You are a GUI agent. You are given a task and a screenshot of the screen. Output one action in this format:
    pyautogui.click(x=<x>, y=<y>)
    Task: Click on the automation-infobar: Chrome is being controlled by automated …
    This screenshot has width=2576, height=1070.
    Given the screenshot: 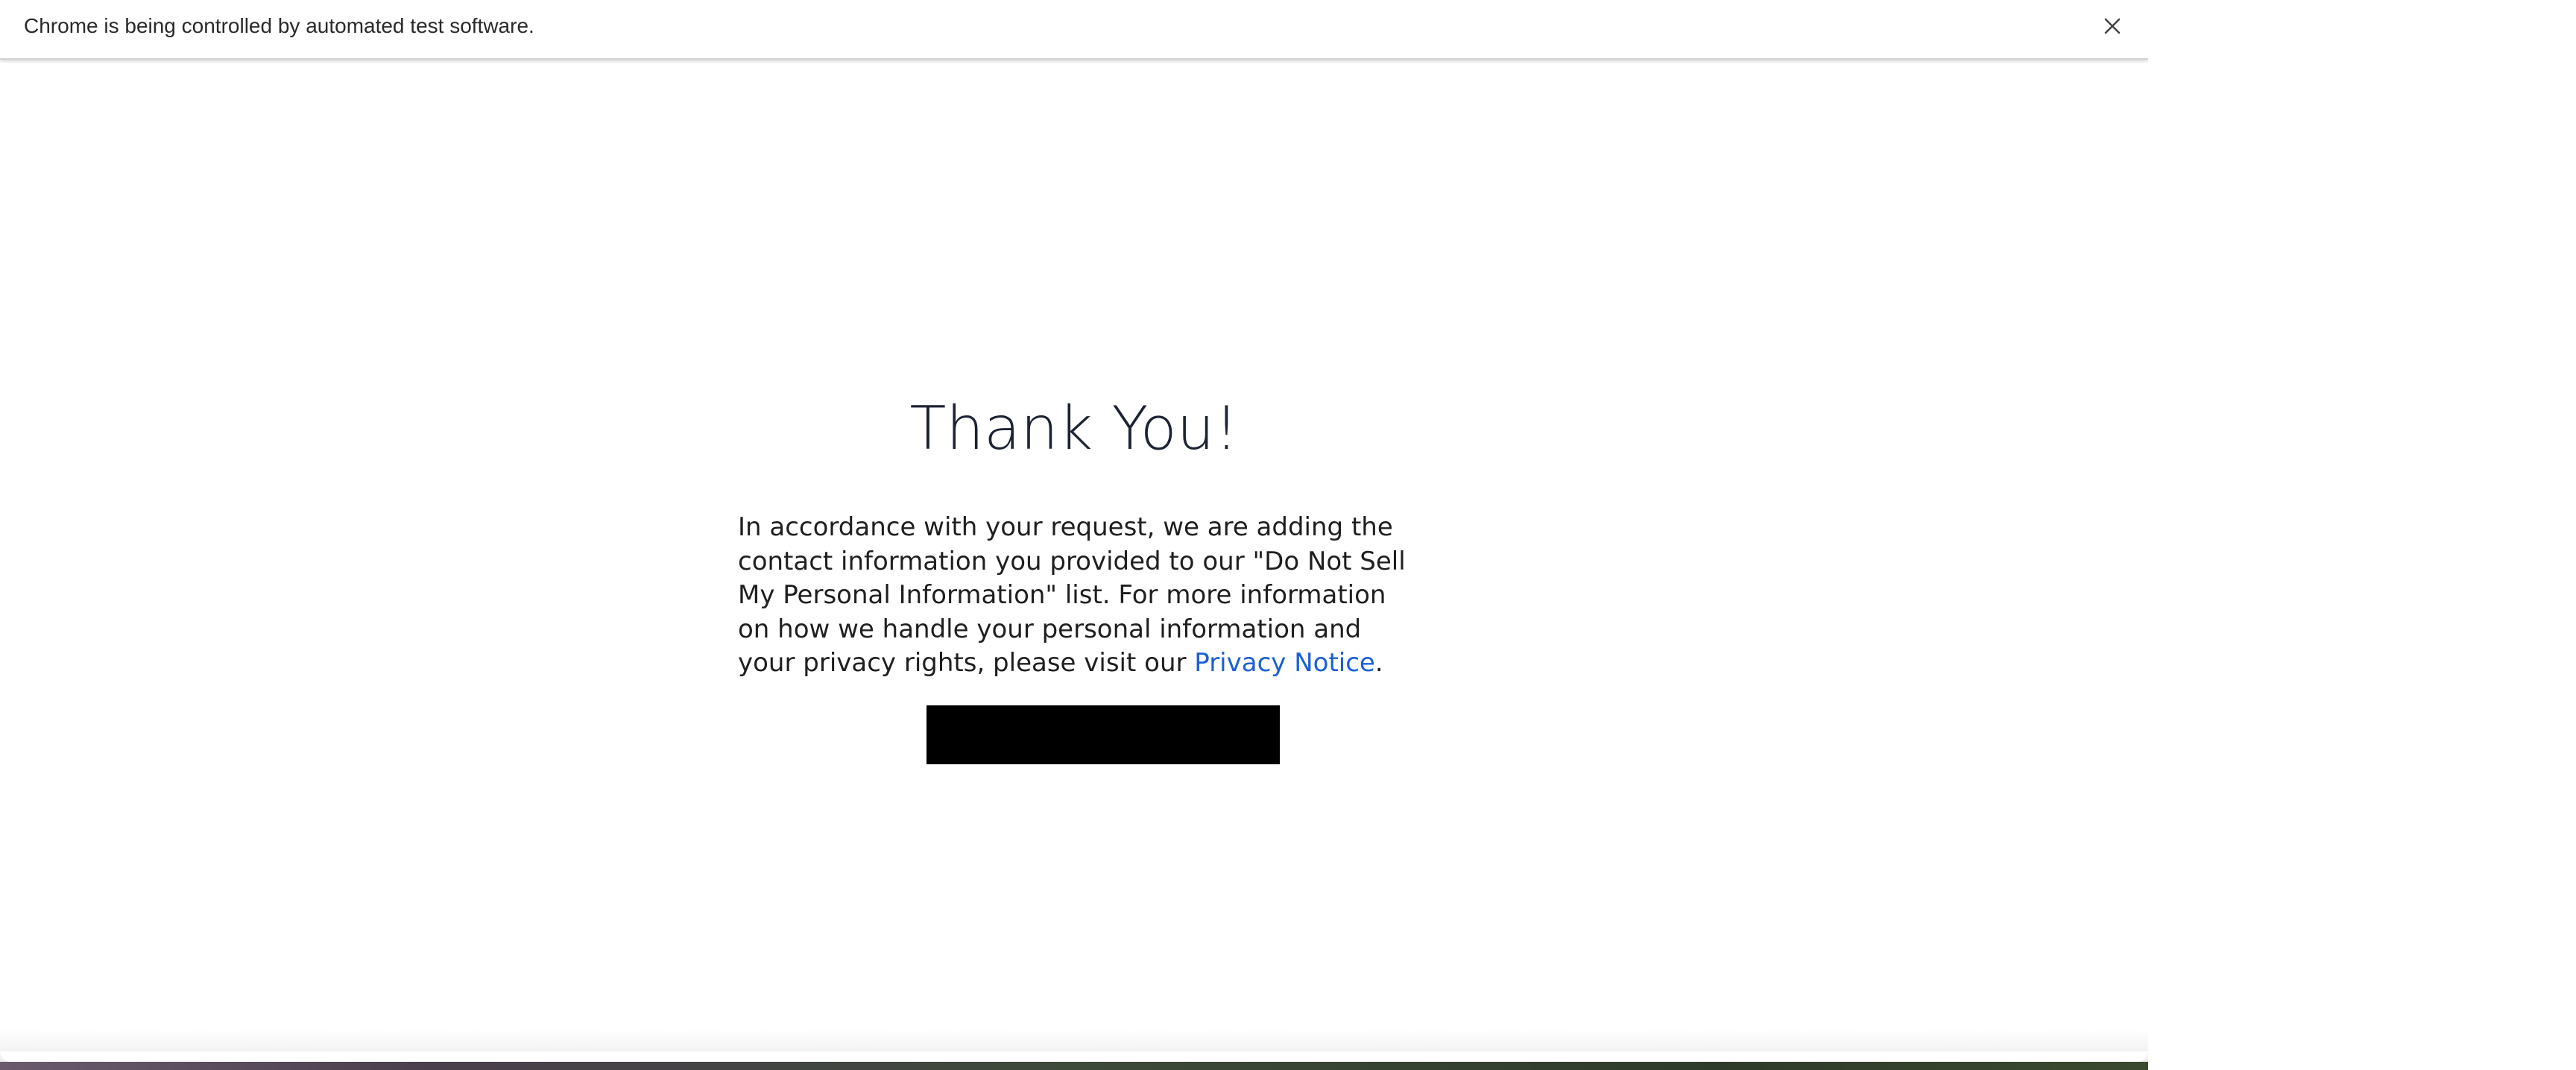 What is the action you would take?
    pyautogui.click(x=1074, y=30)
    